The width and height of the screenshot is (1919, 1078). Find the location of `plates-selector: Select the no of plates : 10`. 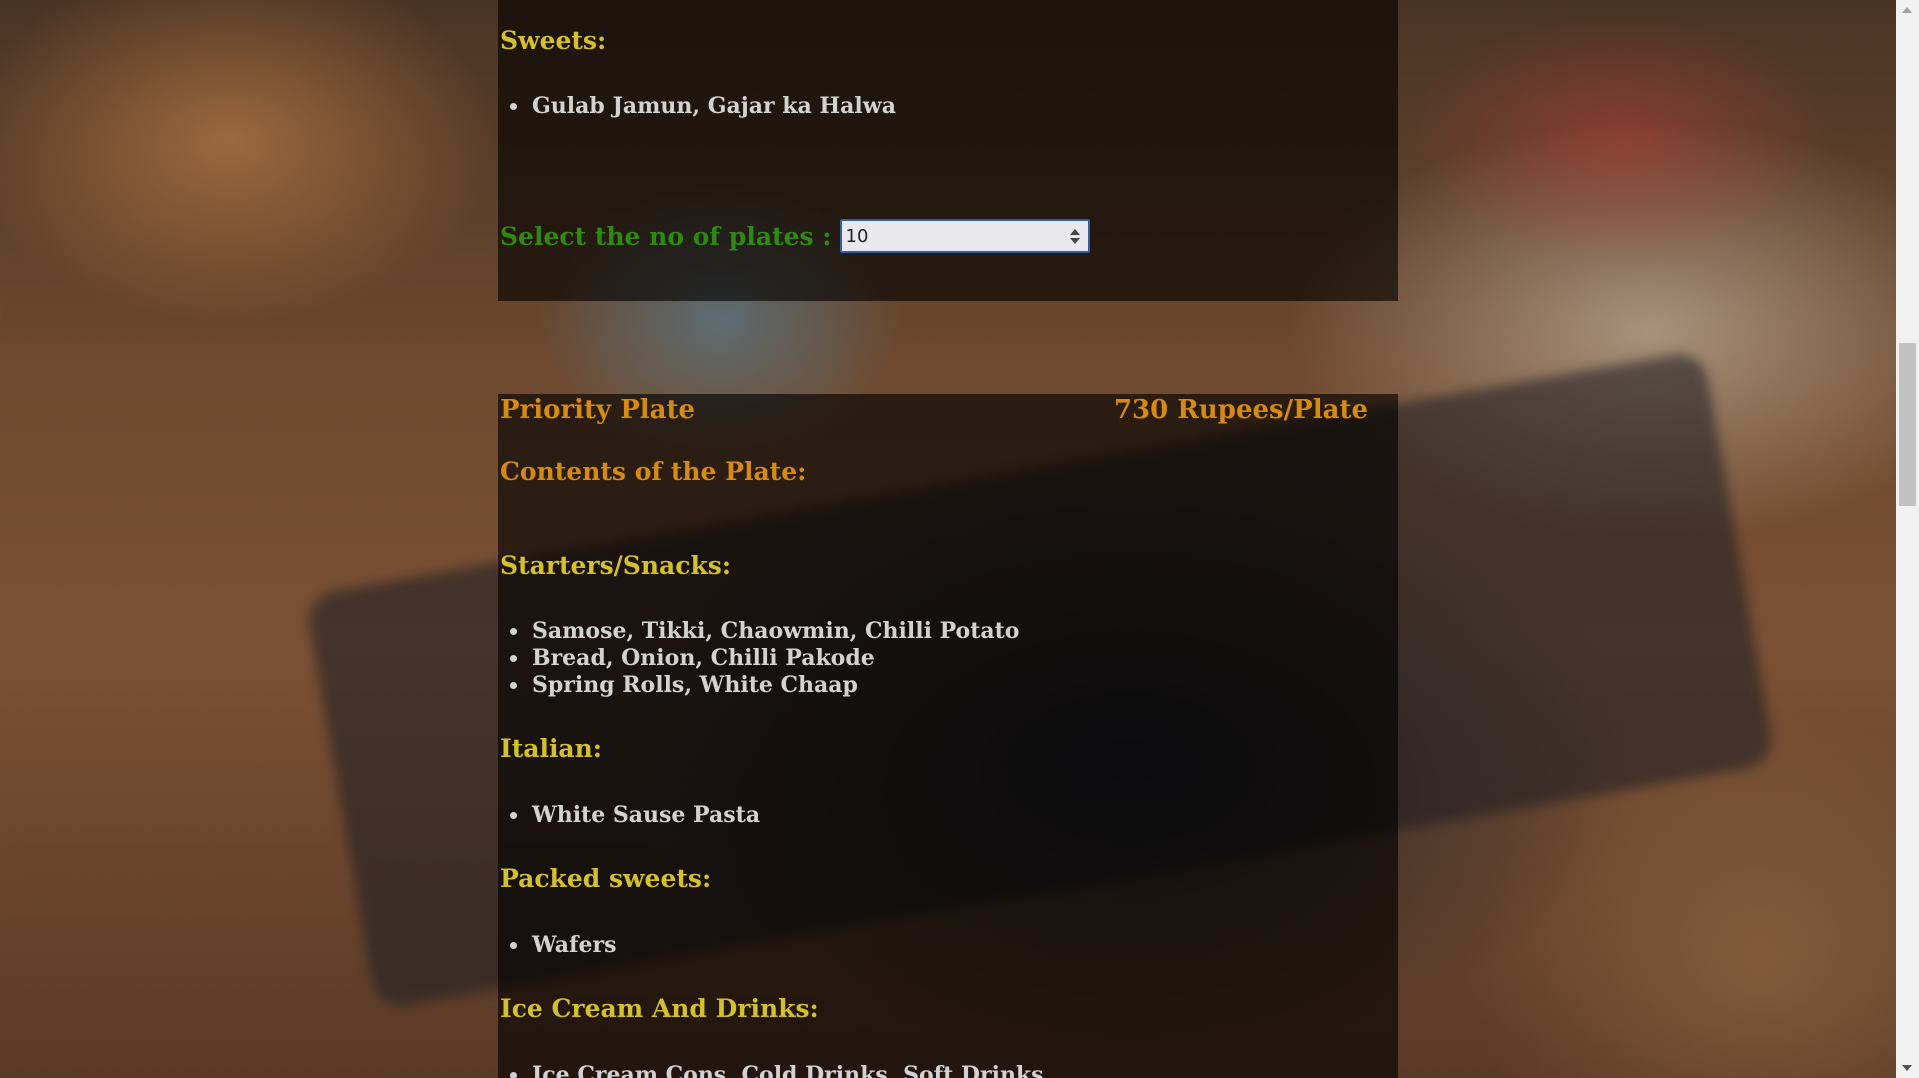

plates-selector: Select the no of plates : 10 is located at coordinates (795, 236).